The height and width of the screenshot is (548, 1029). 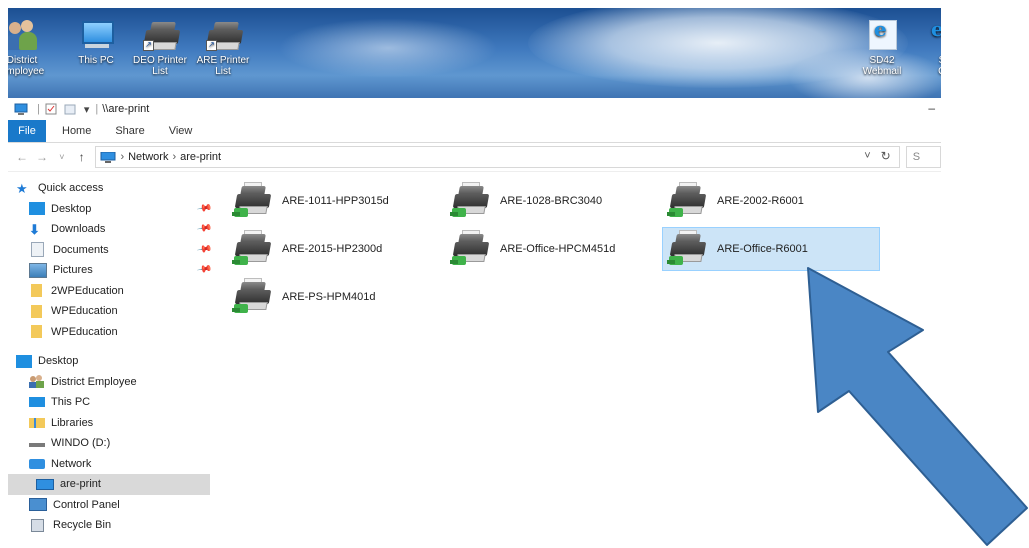 What do you see at coordinates (110, 209) in the screenshot?
I see `sidebar-item-desktop-pinned: Desktop 📌` at bounding box center [110, 209].